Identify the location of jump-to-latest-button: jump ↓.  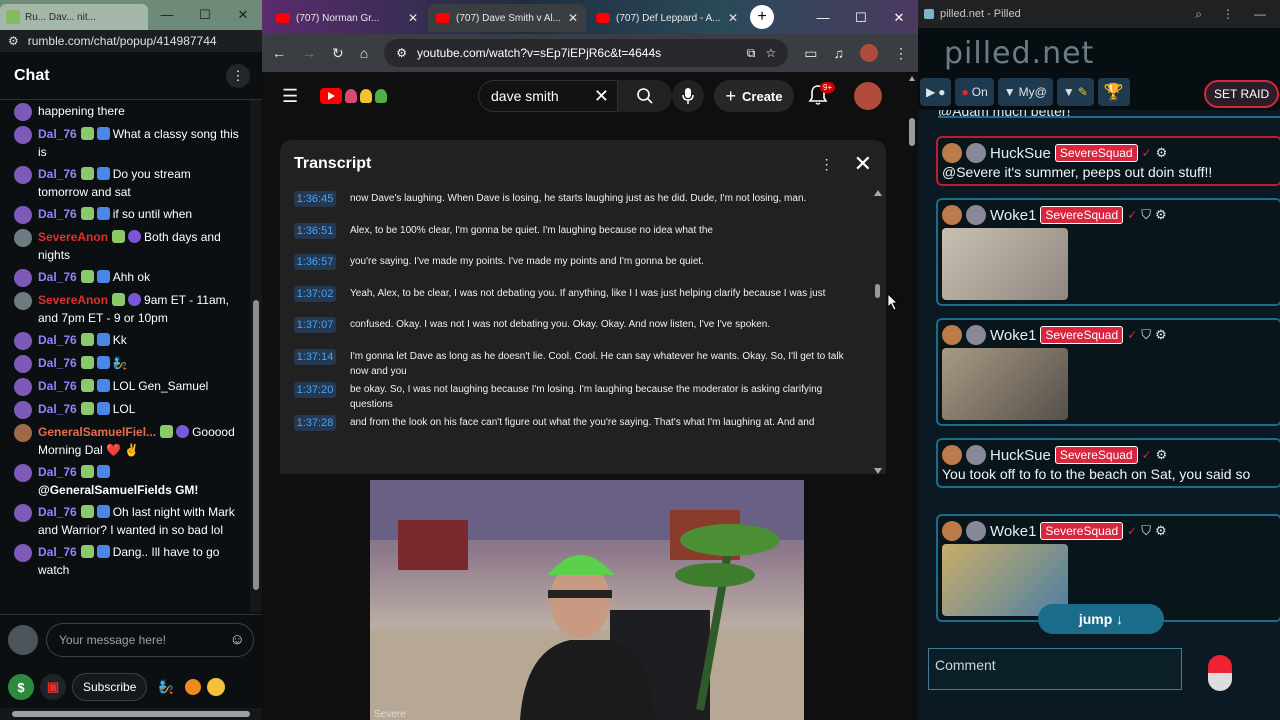
(1101, 619).